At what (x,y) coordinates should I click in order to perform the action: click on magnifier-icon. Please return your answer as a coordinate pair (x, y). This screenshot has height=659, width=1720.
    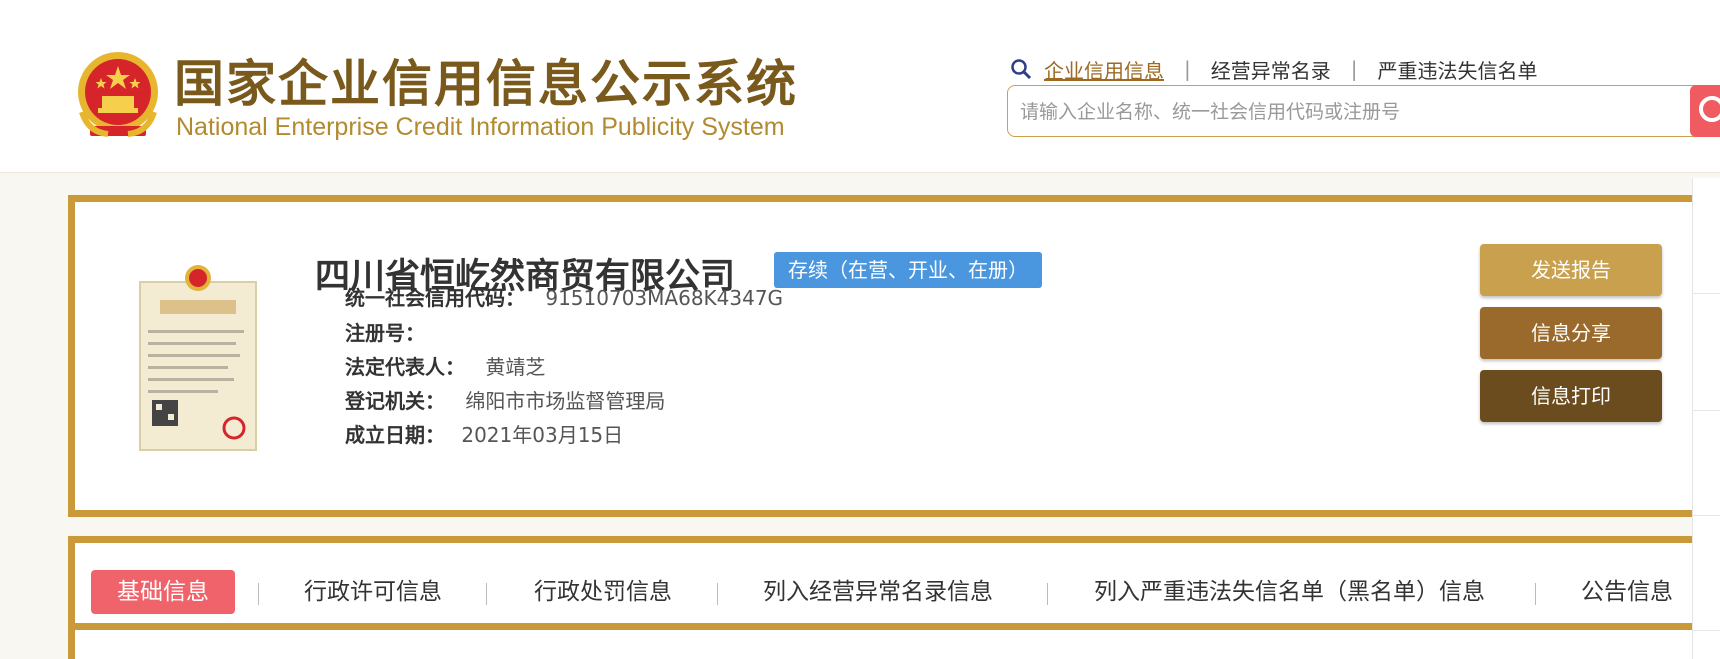
    Looking at the image, I should click on (1021, 69).